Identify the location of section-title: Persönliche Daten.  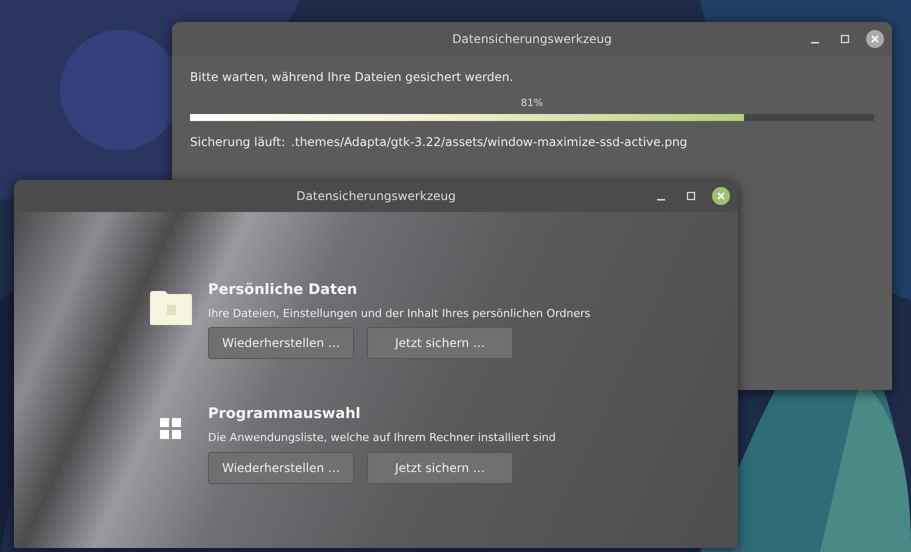
(283, 290).